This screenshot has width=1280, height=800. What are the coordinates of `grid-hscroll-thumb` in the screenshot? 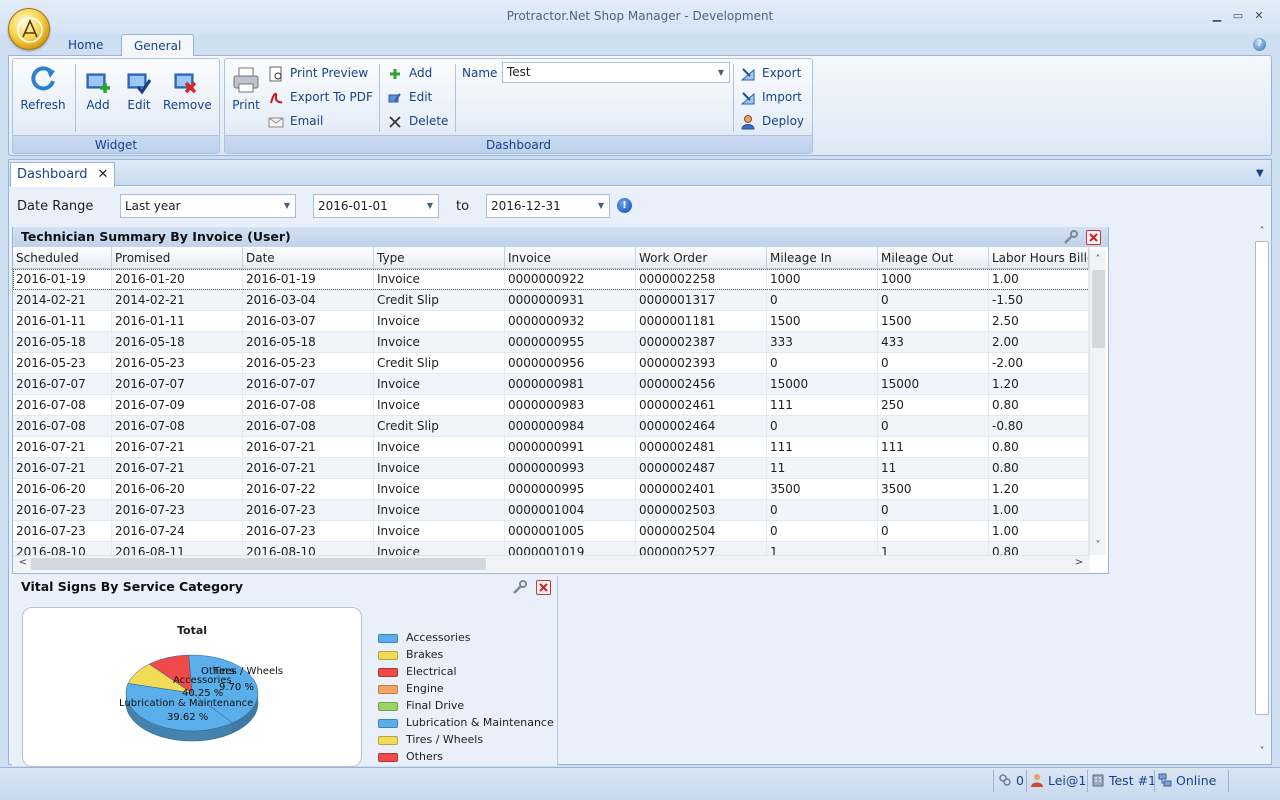 It's located at (258, 564).